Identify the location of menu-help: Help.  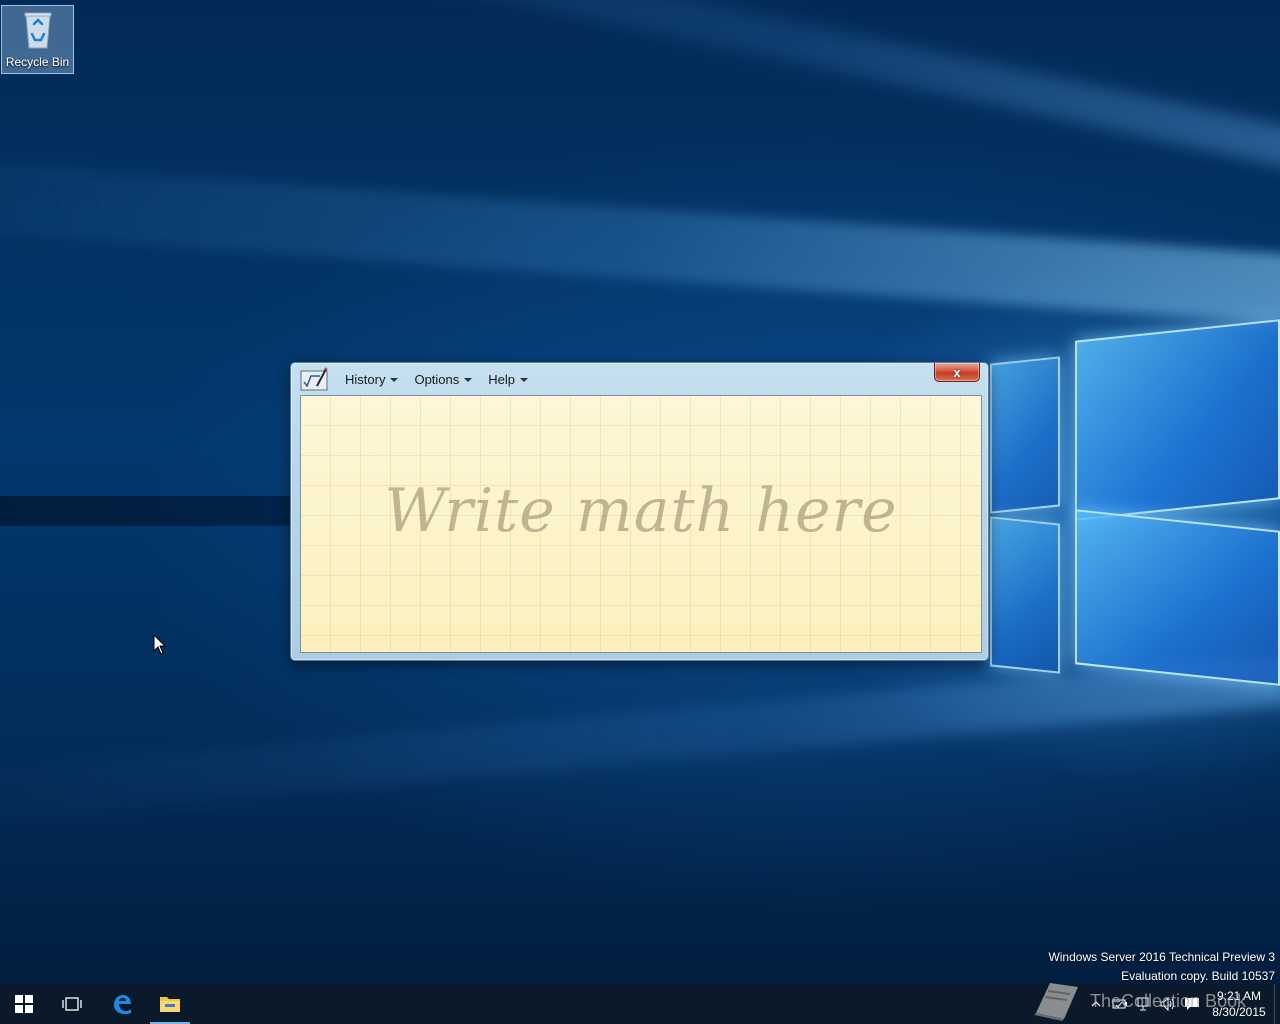
(508, 379).